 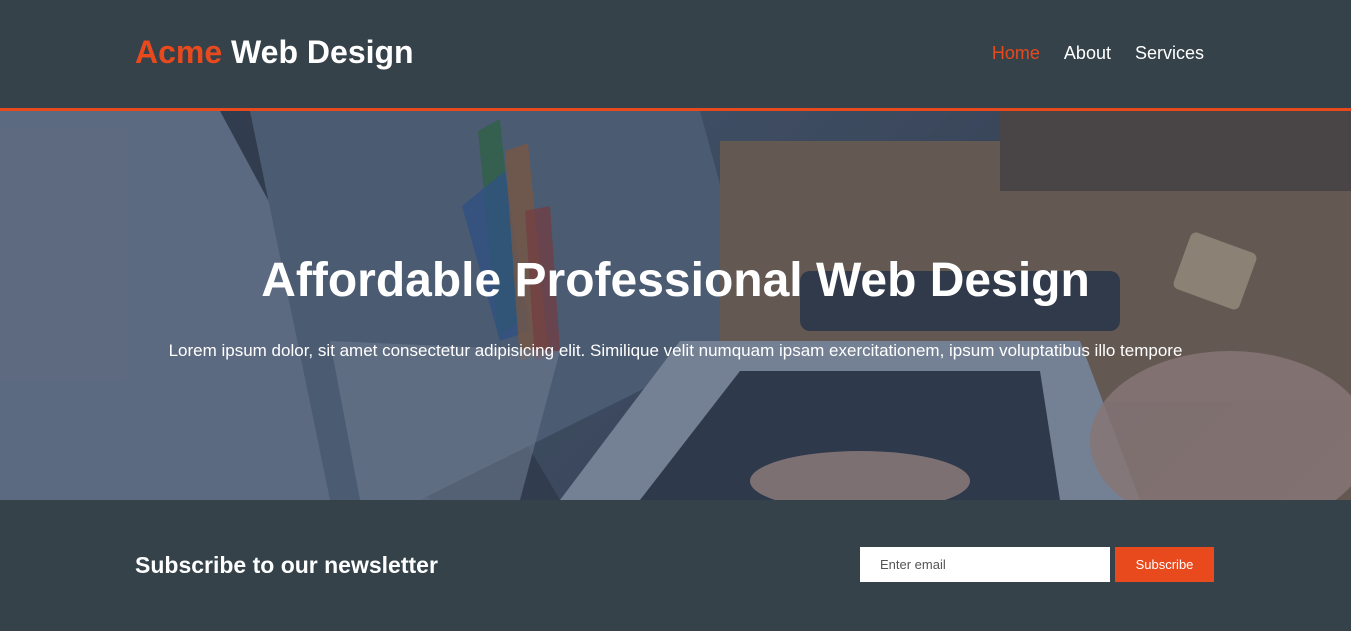 I want to click on nav-about-link: About, so click(x=1087, y=53).